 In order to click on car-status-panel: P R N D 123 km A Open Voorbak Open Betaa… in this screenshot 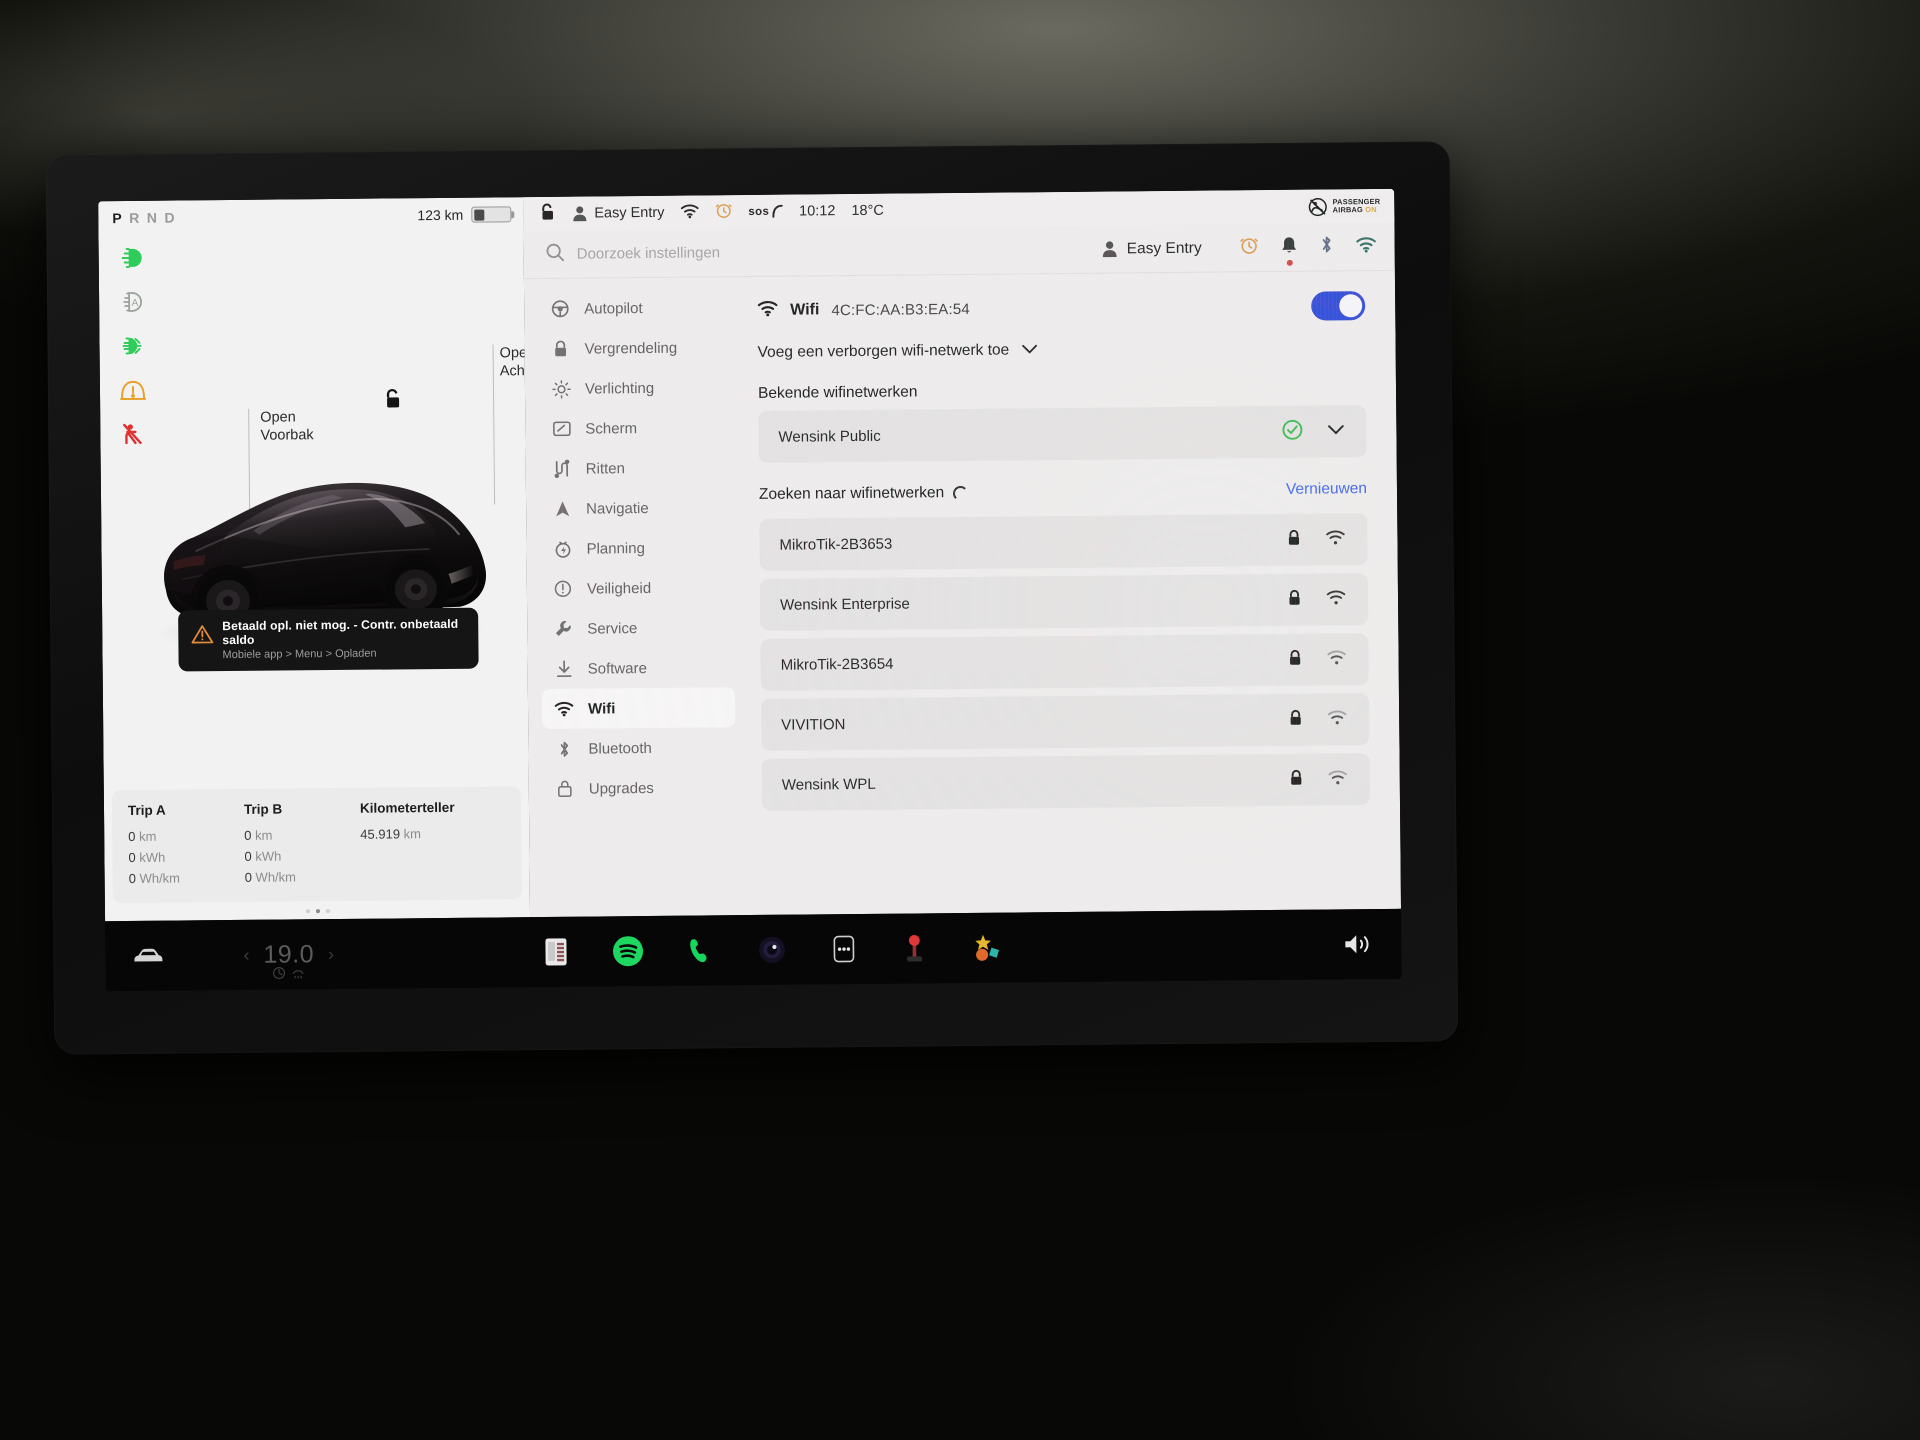, I will do `click(331, 559)`.